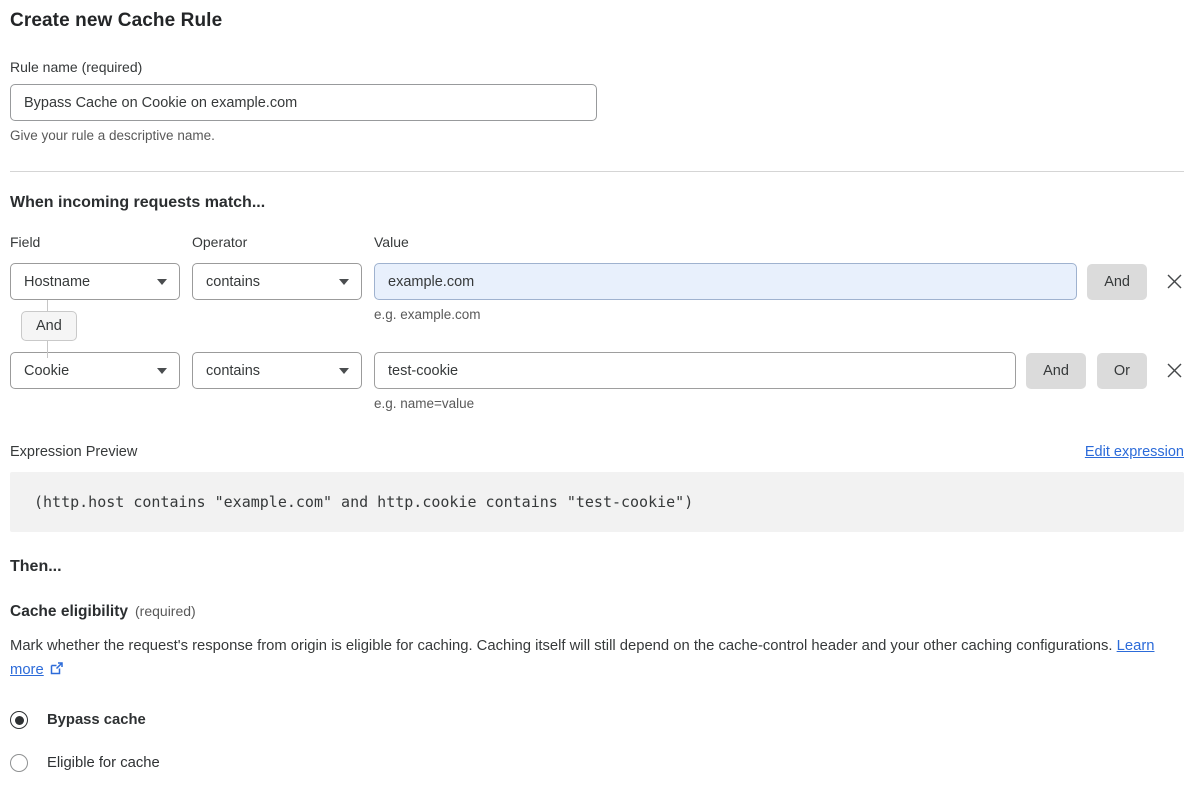  What do you see at coordinates (597, 612) in the screenshot?
I see `cache-eligibility-heading: Cache eligibility (required)` at bounding box center [597, 612].